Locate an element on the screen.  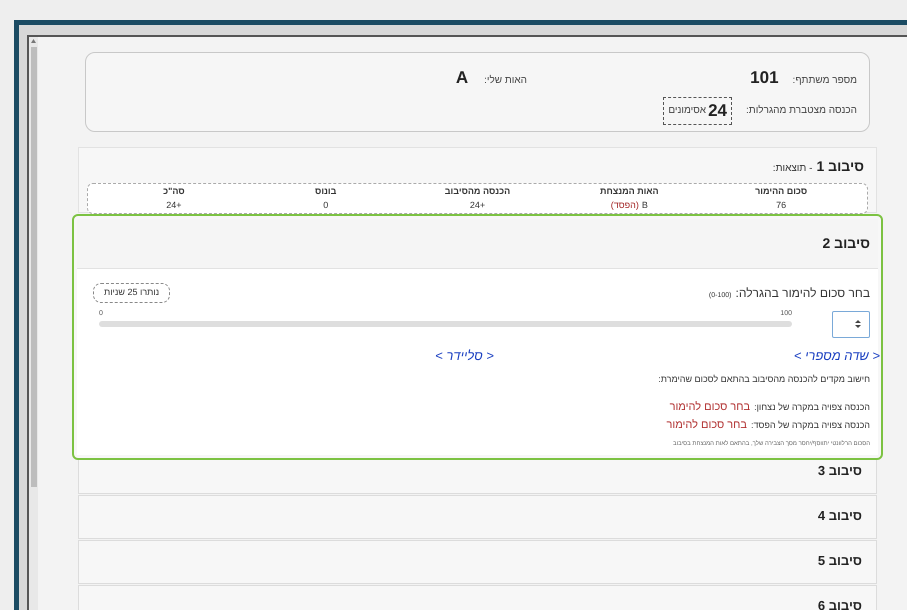
win-label: הכנסה צפויה במקרה של נצחון: is located at coordinates (812, 407).